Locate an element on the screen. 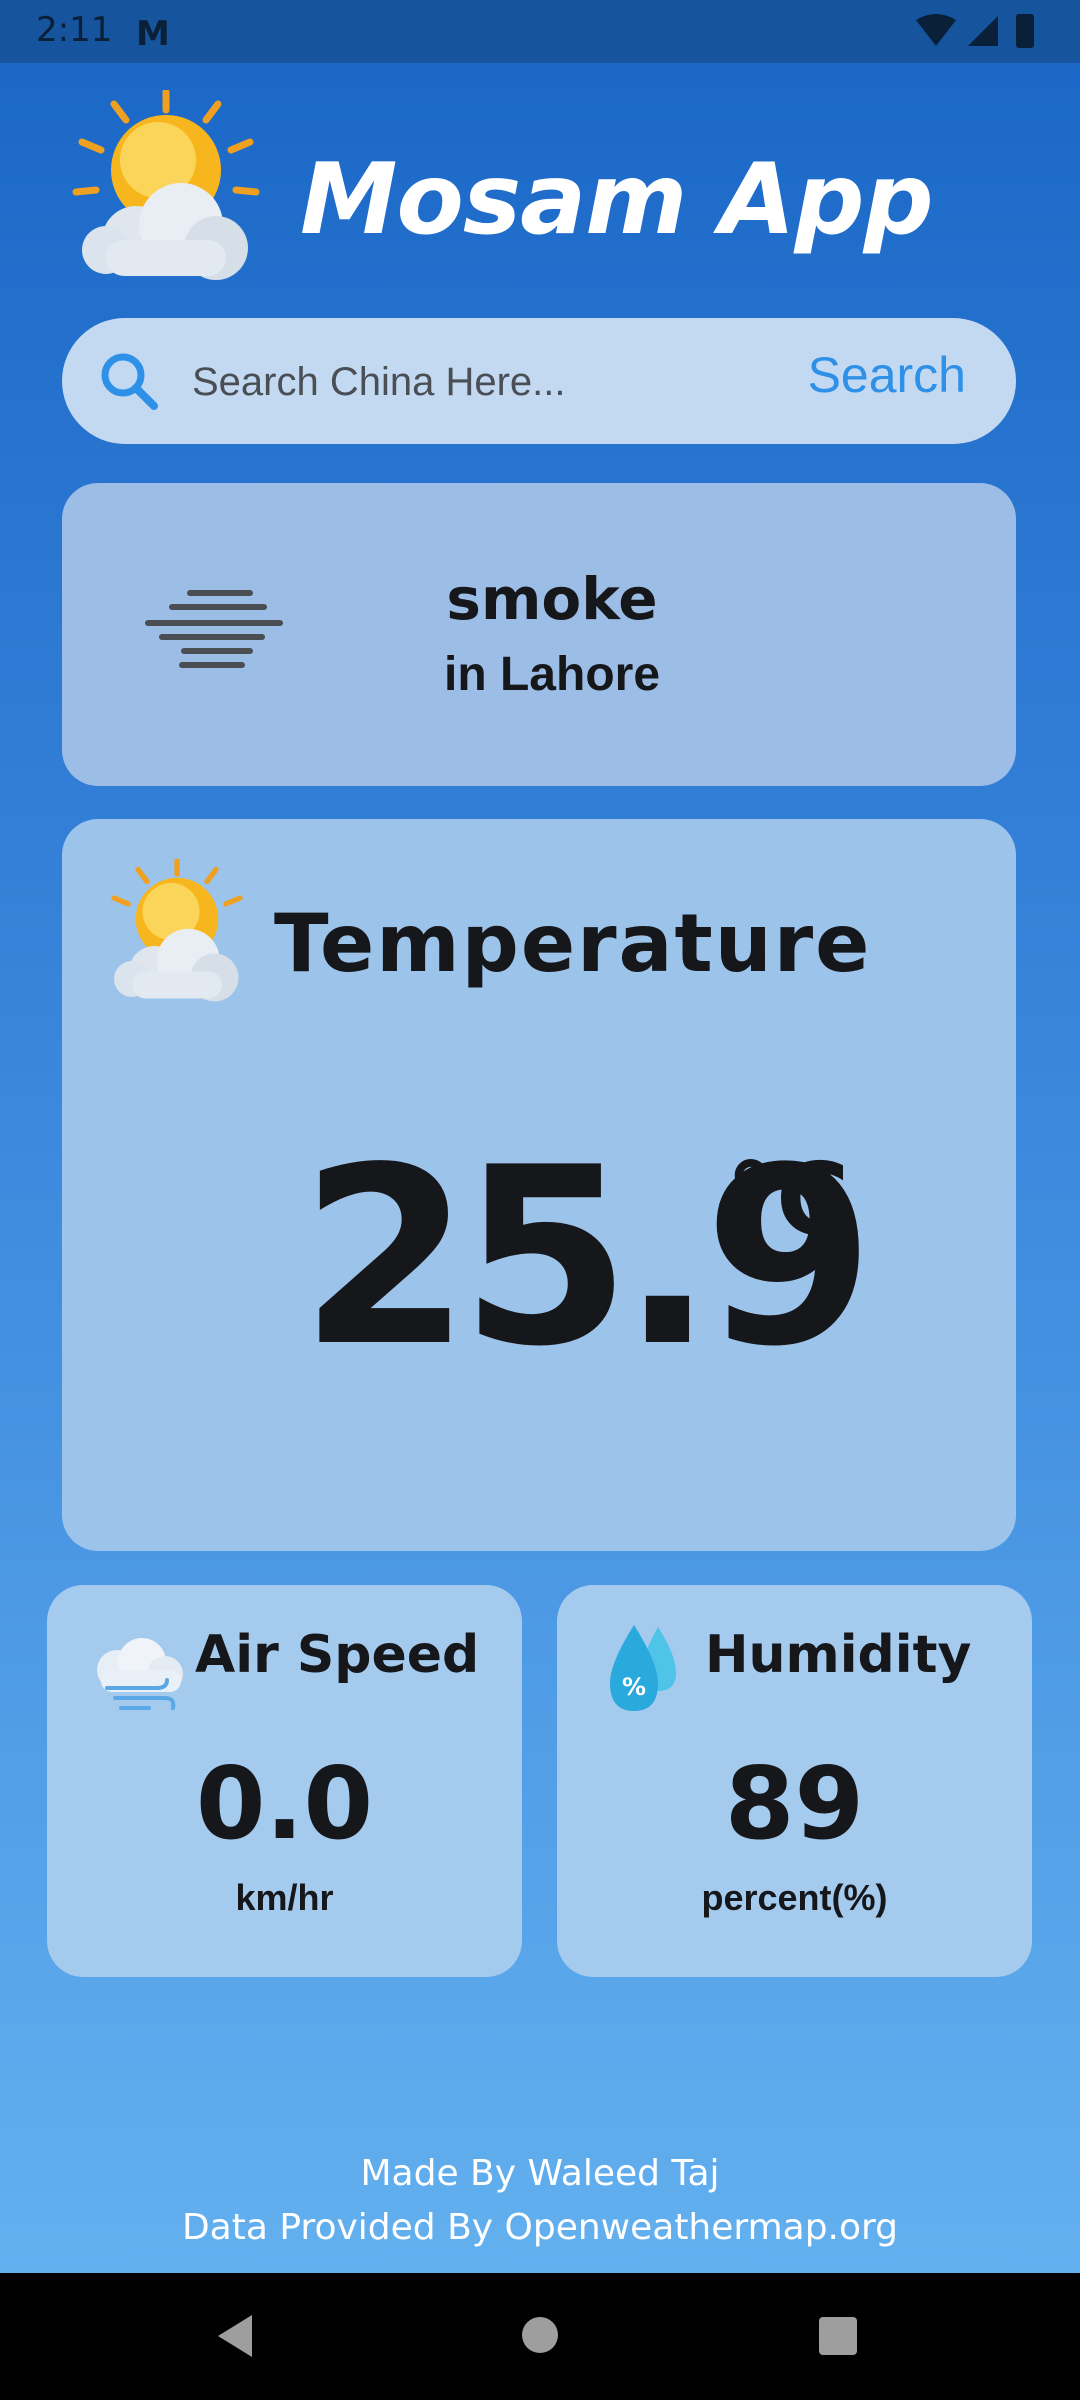  air-speed-value: 0.0 is located at coordinates (284, 1803).